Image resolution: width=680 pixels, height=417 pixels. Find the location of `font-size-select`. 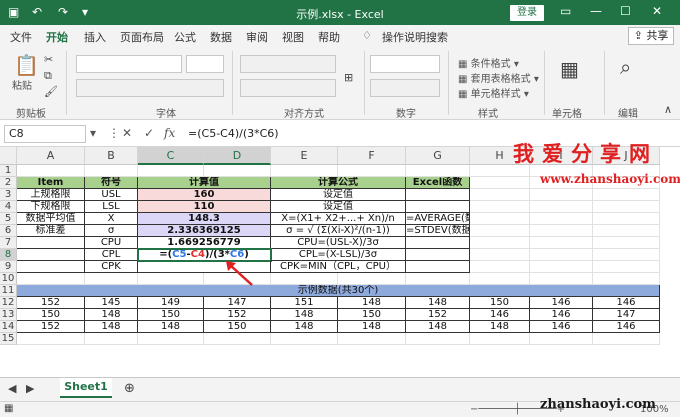

font-size-select is located at coordinates (205, 64).